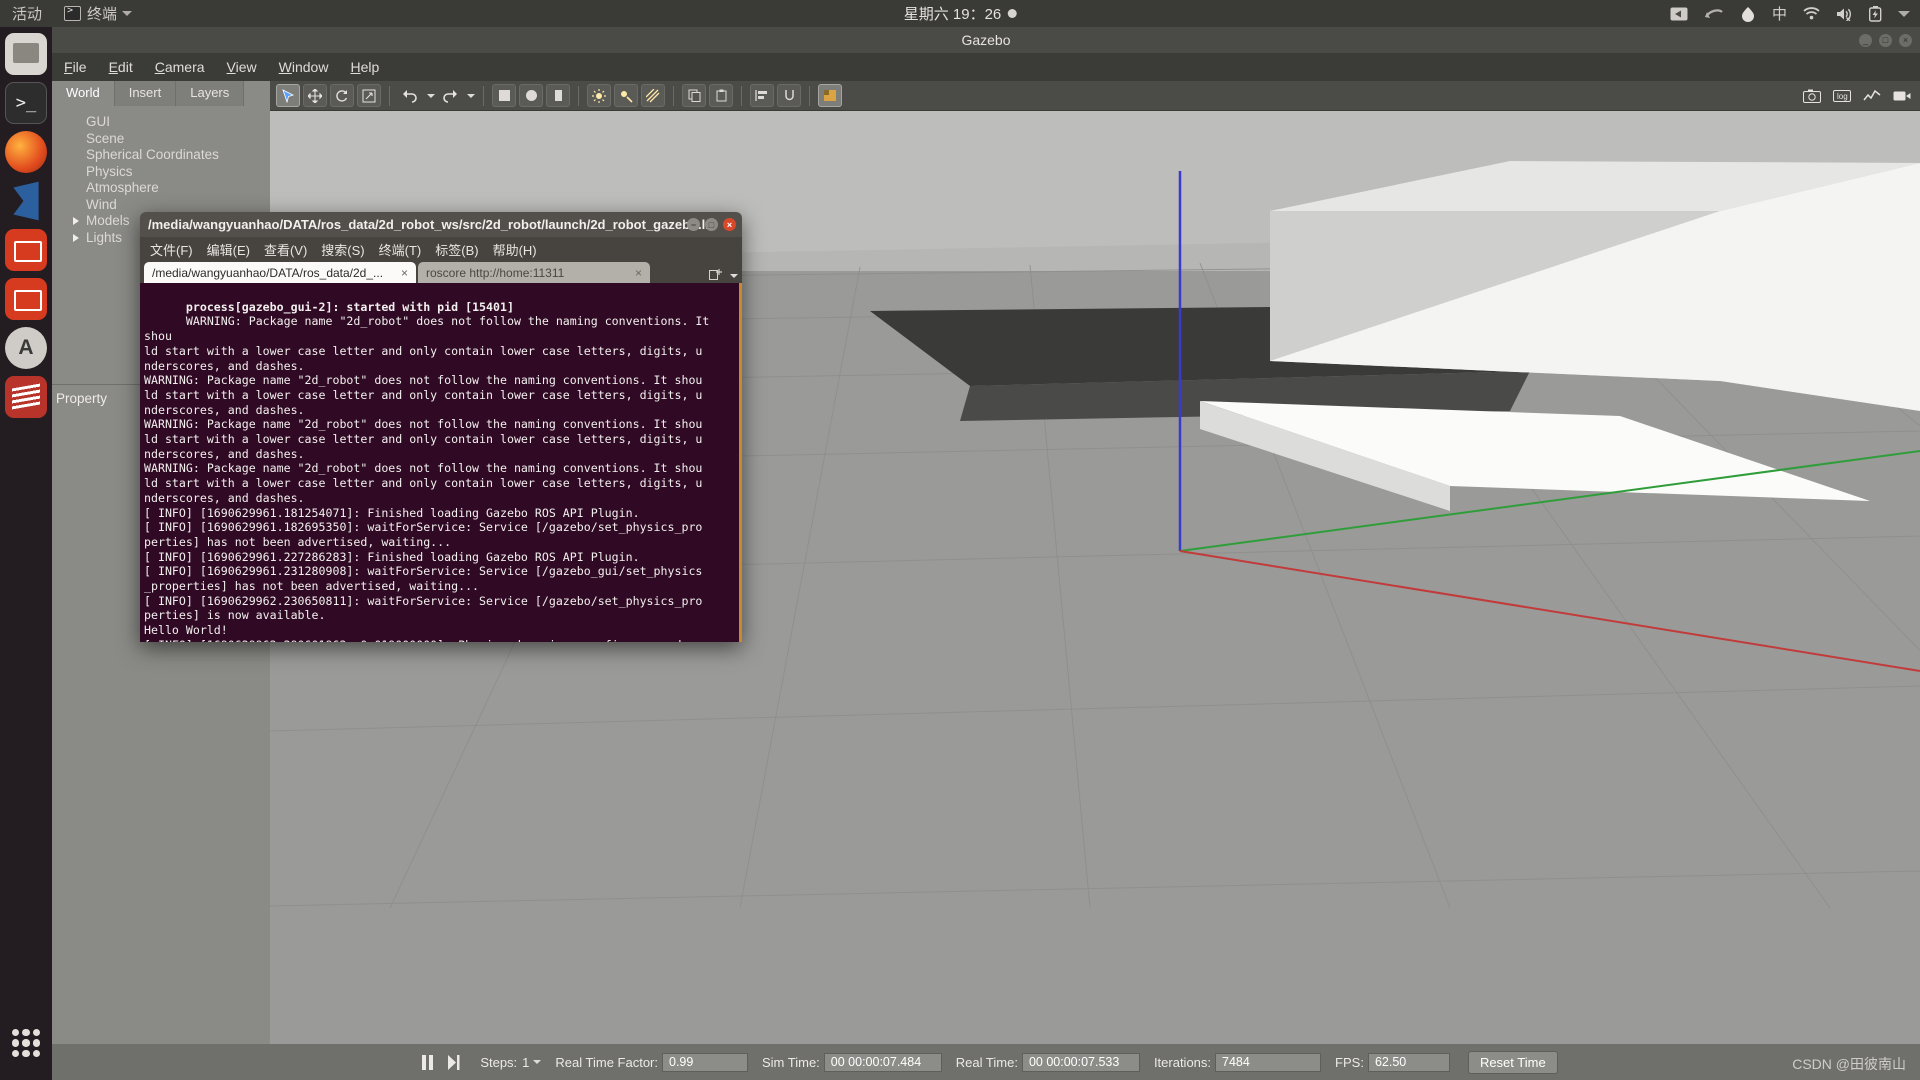 The width and height of the screenshot is (1920, 1080). Describe the element at coordinates (1872, 95) in the screenshot. I see `plot-icon` at that location.